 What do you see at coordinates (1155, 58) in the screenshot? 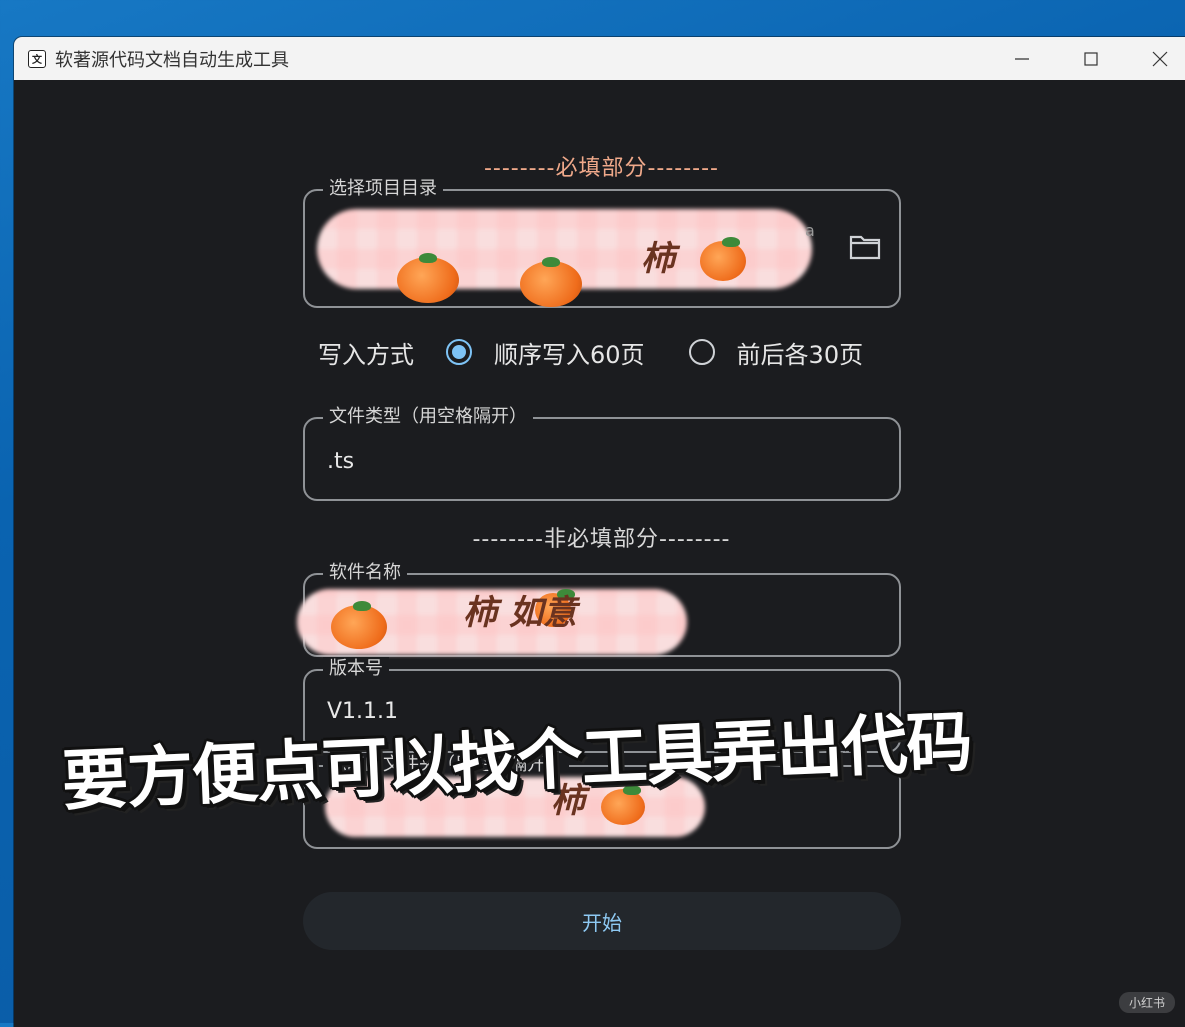
I see `close-icon` at bounding box center [1155, 58].